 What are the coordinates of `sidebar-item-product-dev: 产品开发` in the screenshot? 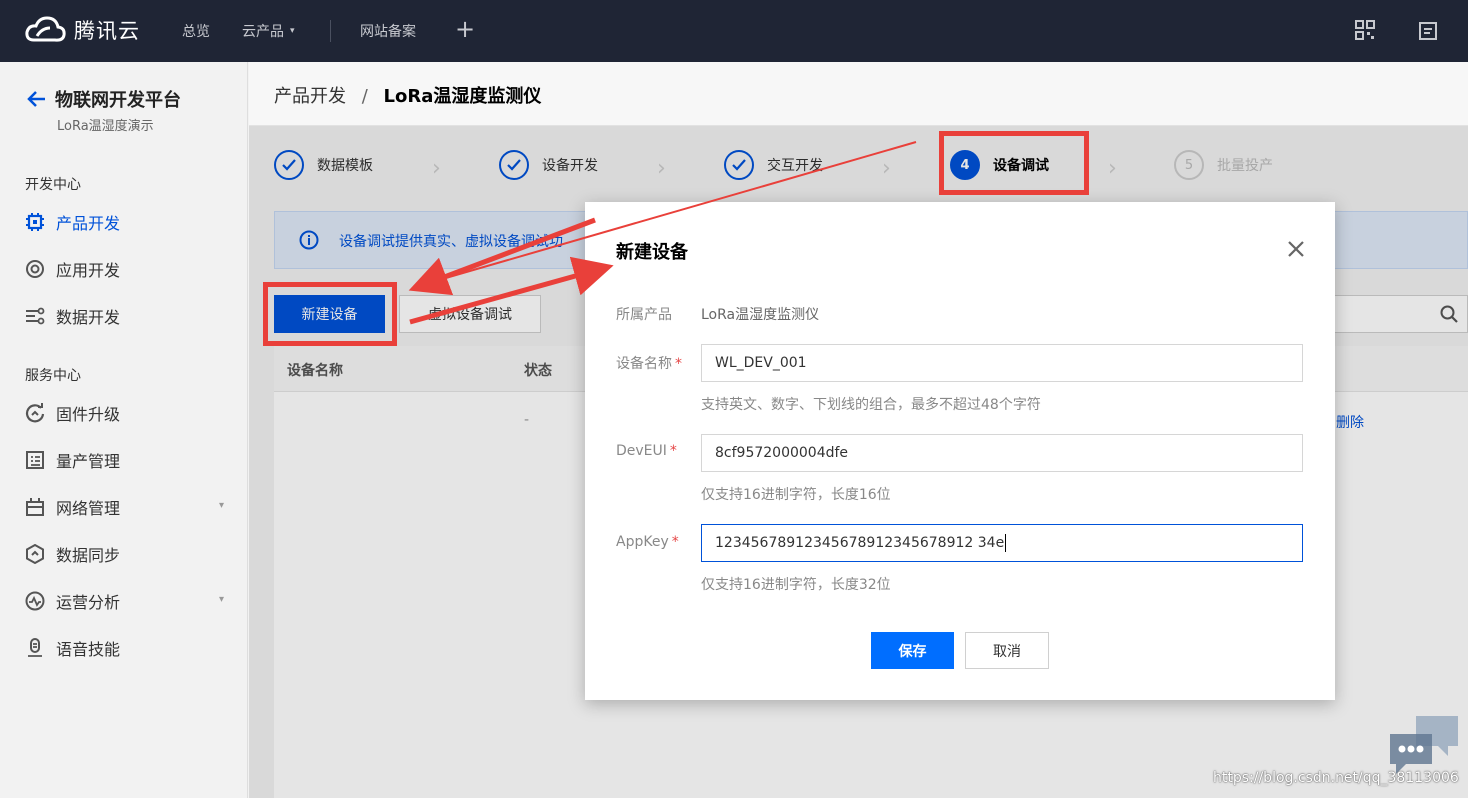 It's located at (127, 222).